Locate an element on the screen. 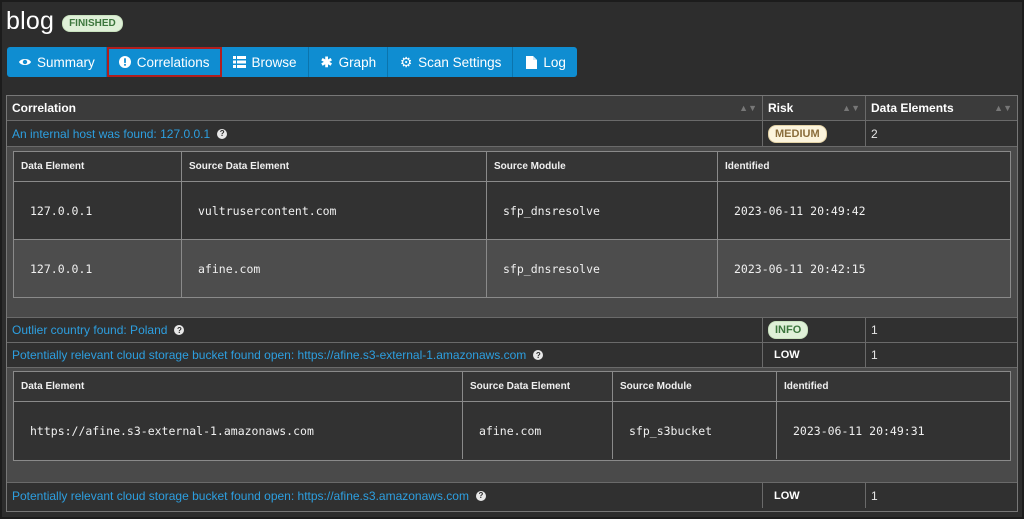 This screenshot has width=1024, height=519. risk-badge: MEDIUM is located at coordinates (797, 133).